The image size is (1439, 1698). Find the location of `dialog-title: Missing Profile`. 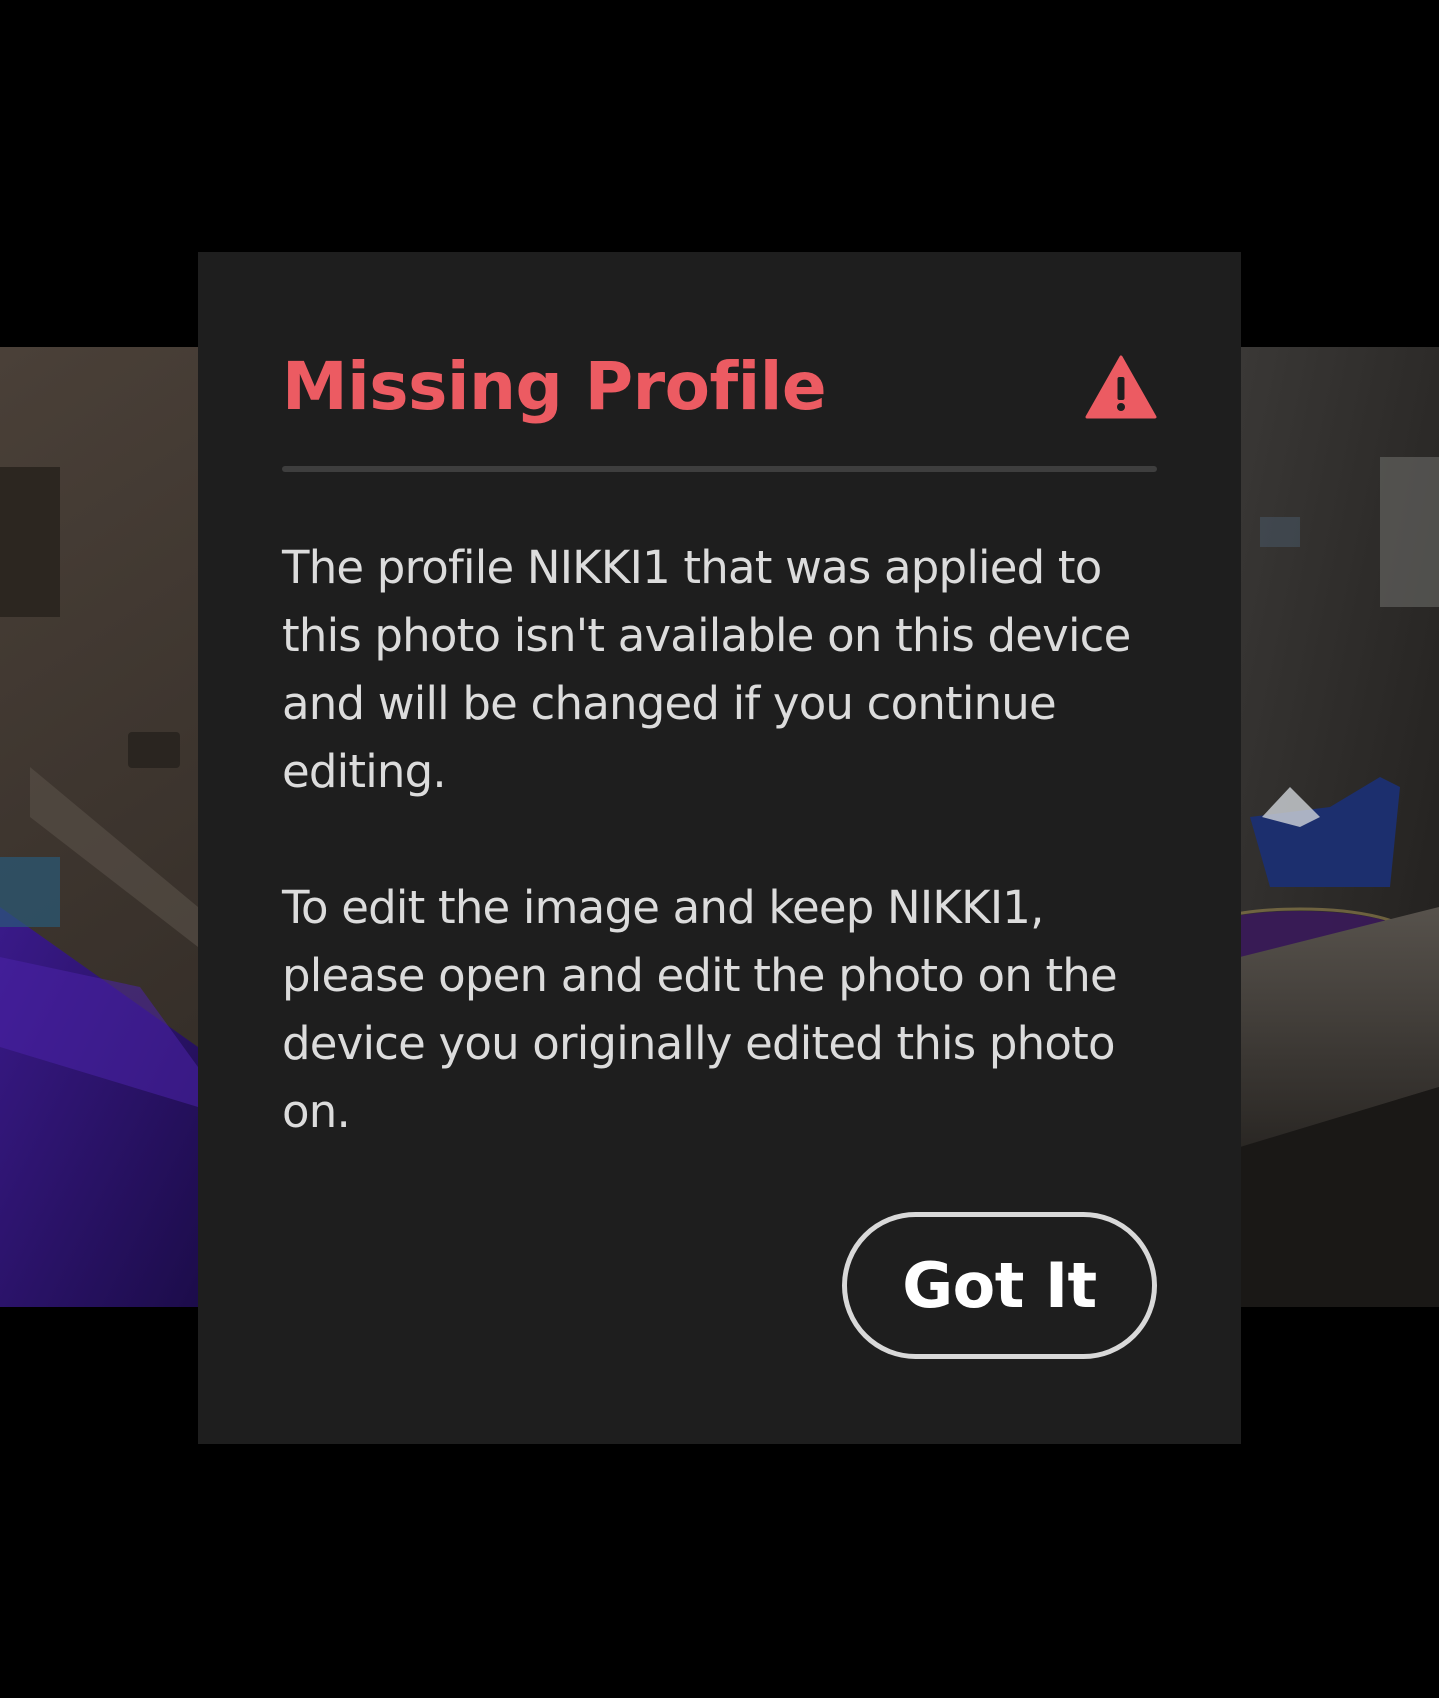

dialog-title: Missing Profile is located at coordinates (554, 386).